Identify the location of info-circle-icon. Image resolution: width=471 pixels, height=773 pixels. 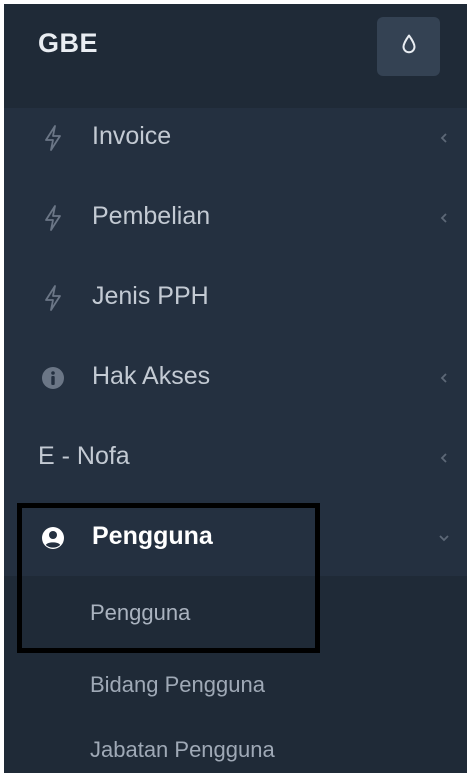
(53, 378).